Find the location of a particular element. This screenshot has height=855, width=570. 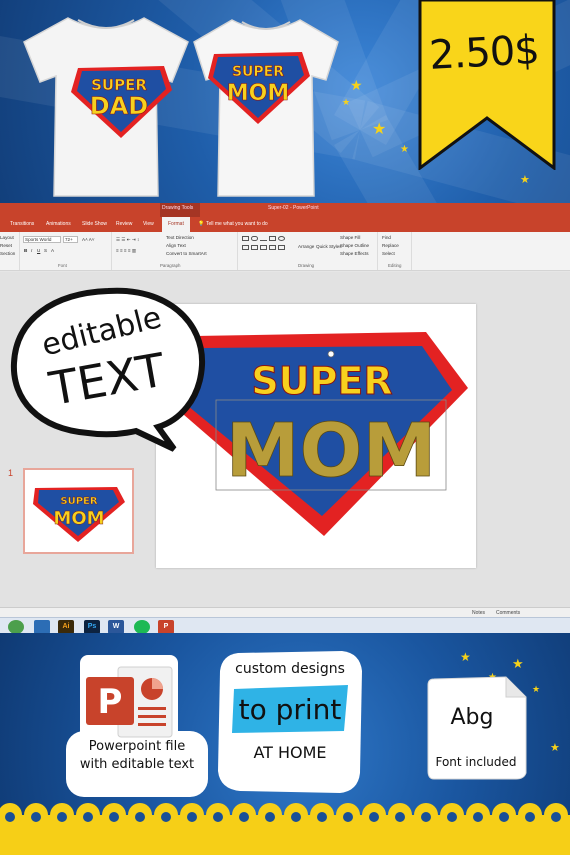

comments-button: Comments is located at coordinates (508, 613).